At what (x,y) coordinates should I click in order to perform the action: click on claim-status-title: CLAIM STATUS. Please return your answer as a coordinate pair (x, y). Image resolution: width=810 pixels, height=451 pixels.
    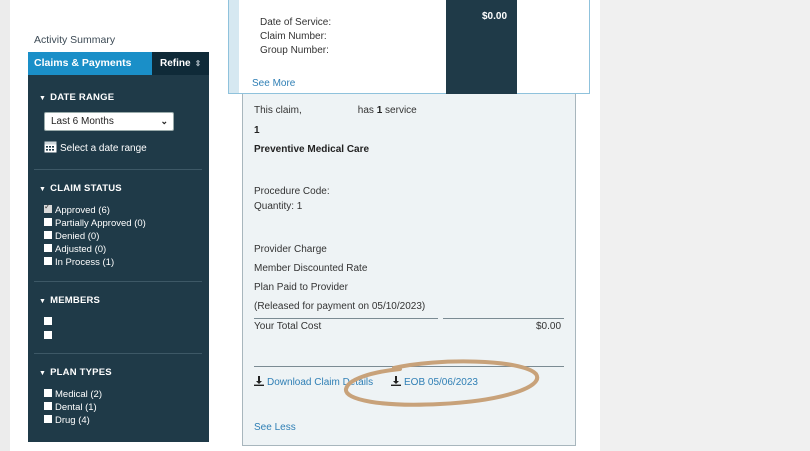
    Looking at the image, I should click on (86, 188).